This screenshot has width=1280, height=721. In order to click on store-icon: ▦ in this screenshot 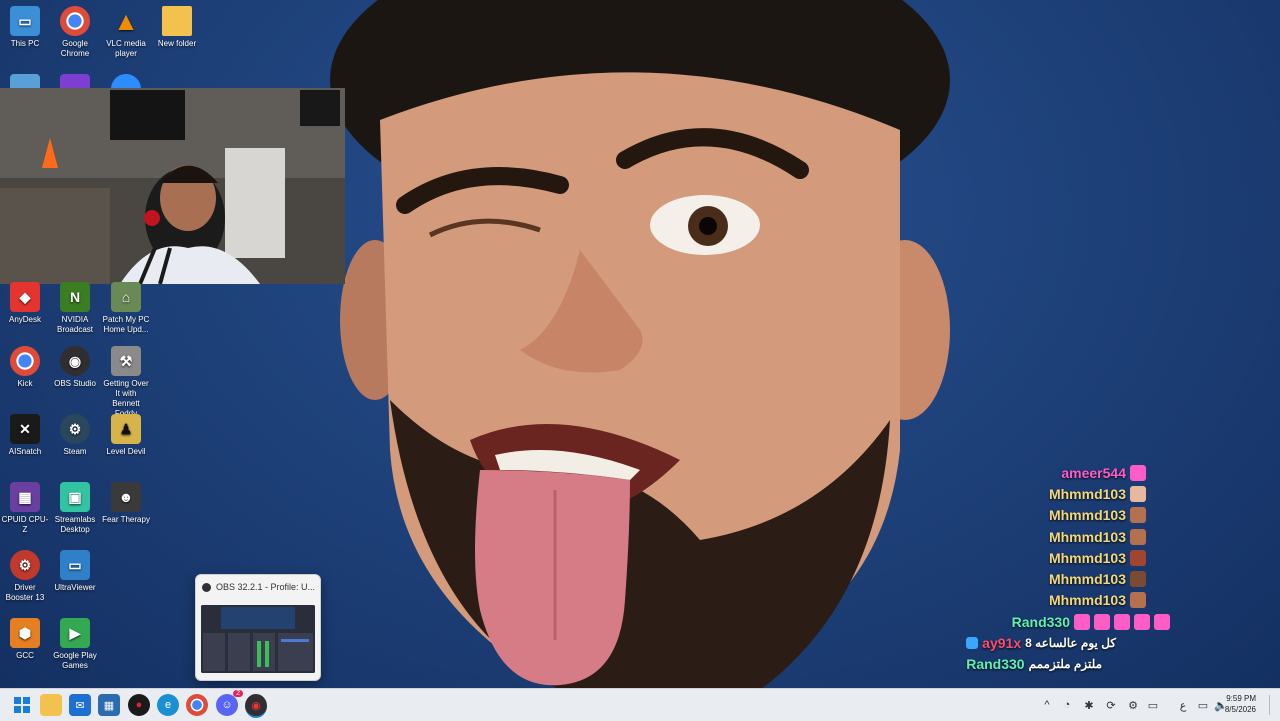, I will do `click(109, 705)`.